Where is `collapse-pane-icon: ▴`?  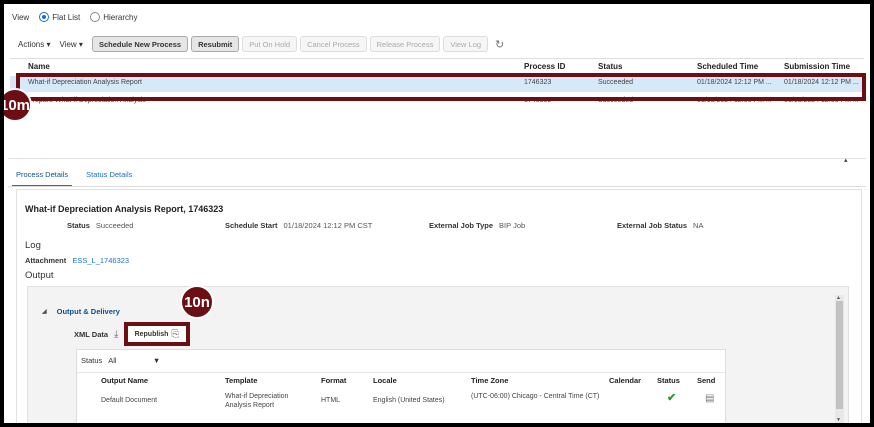 collapse-pane-icon: ▴ is located at coordinates (846, 160).